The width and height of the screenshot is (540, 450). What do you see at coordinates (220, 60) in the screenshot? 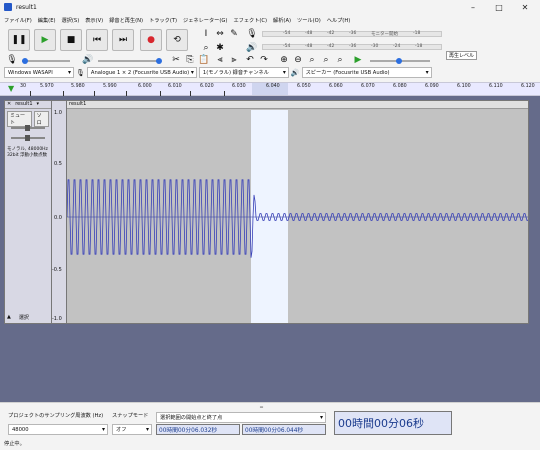
I see `trim-button: ⫷` at bounding box center [220, 60].